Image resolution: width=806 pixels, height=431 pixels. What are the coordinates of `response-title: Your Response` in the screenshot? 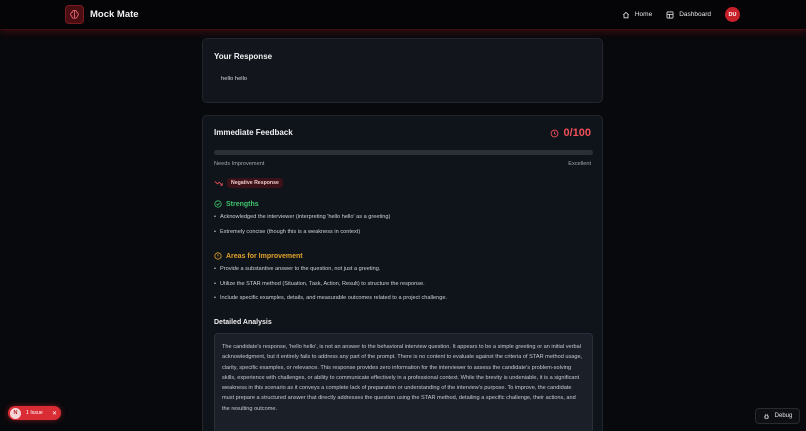 It's located at (243, 56).